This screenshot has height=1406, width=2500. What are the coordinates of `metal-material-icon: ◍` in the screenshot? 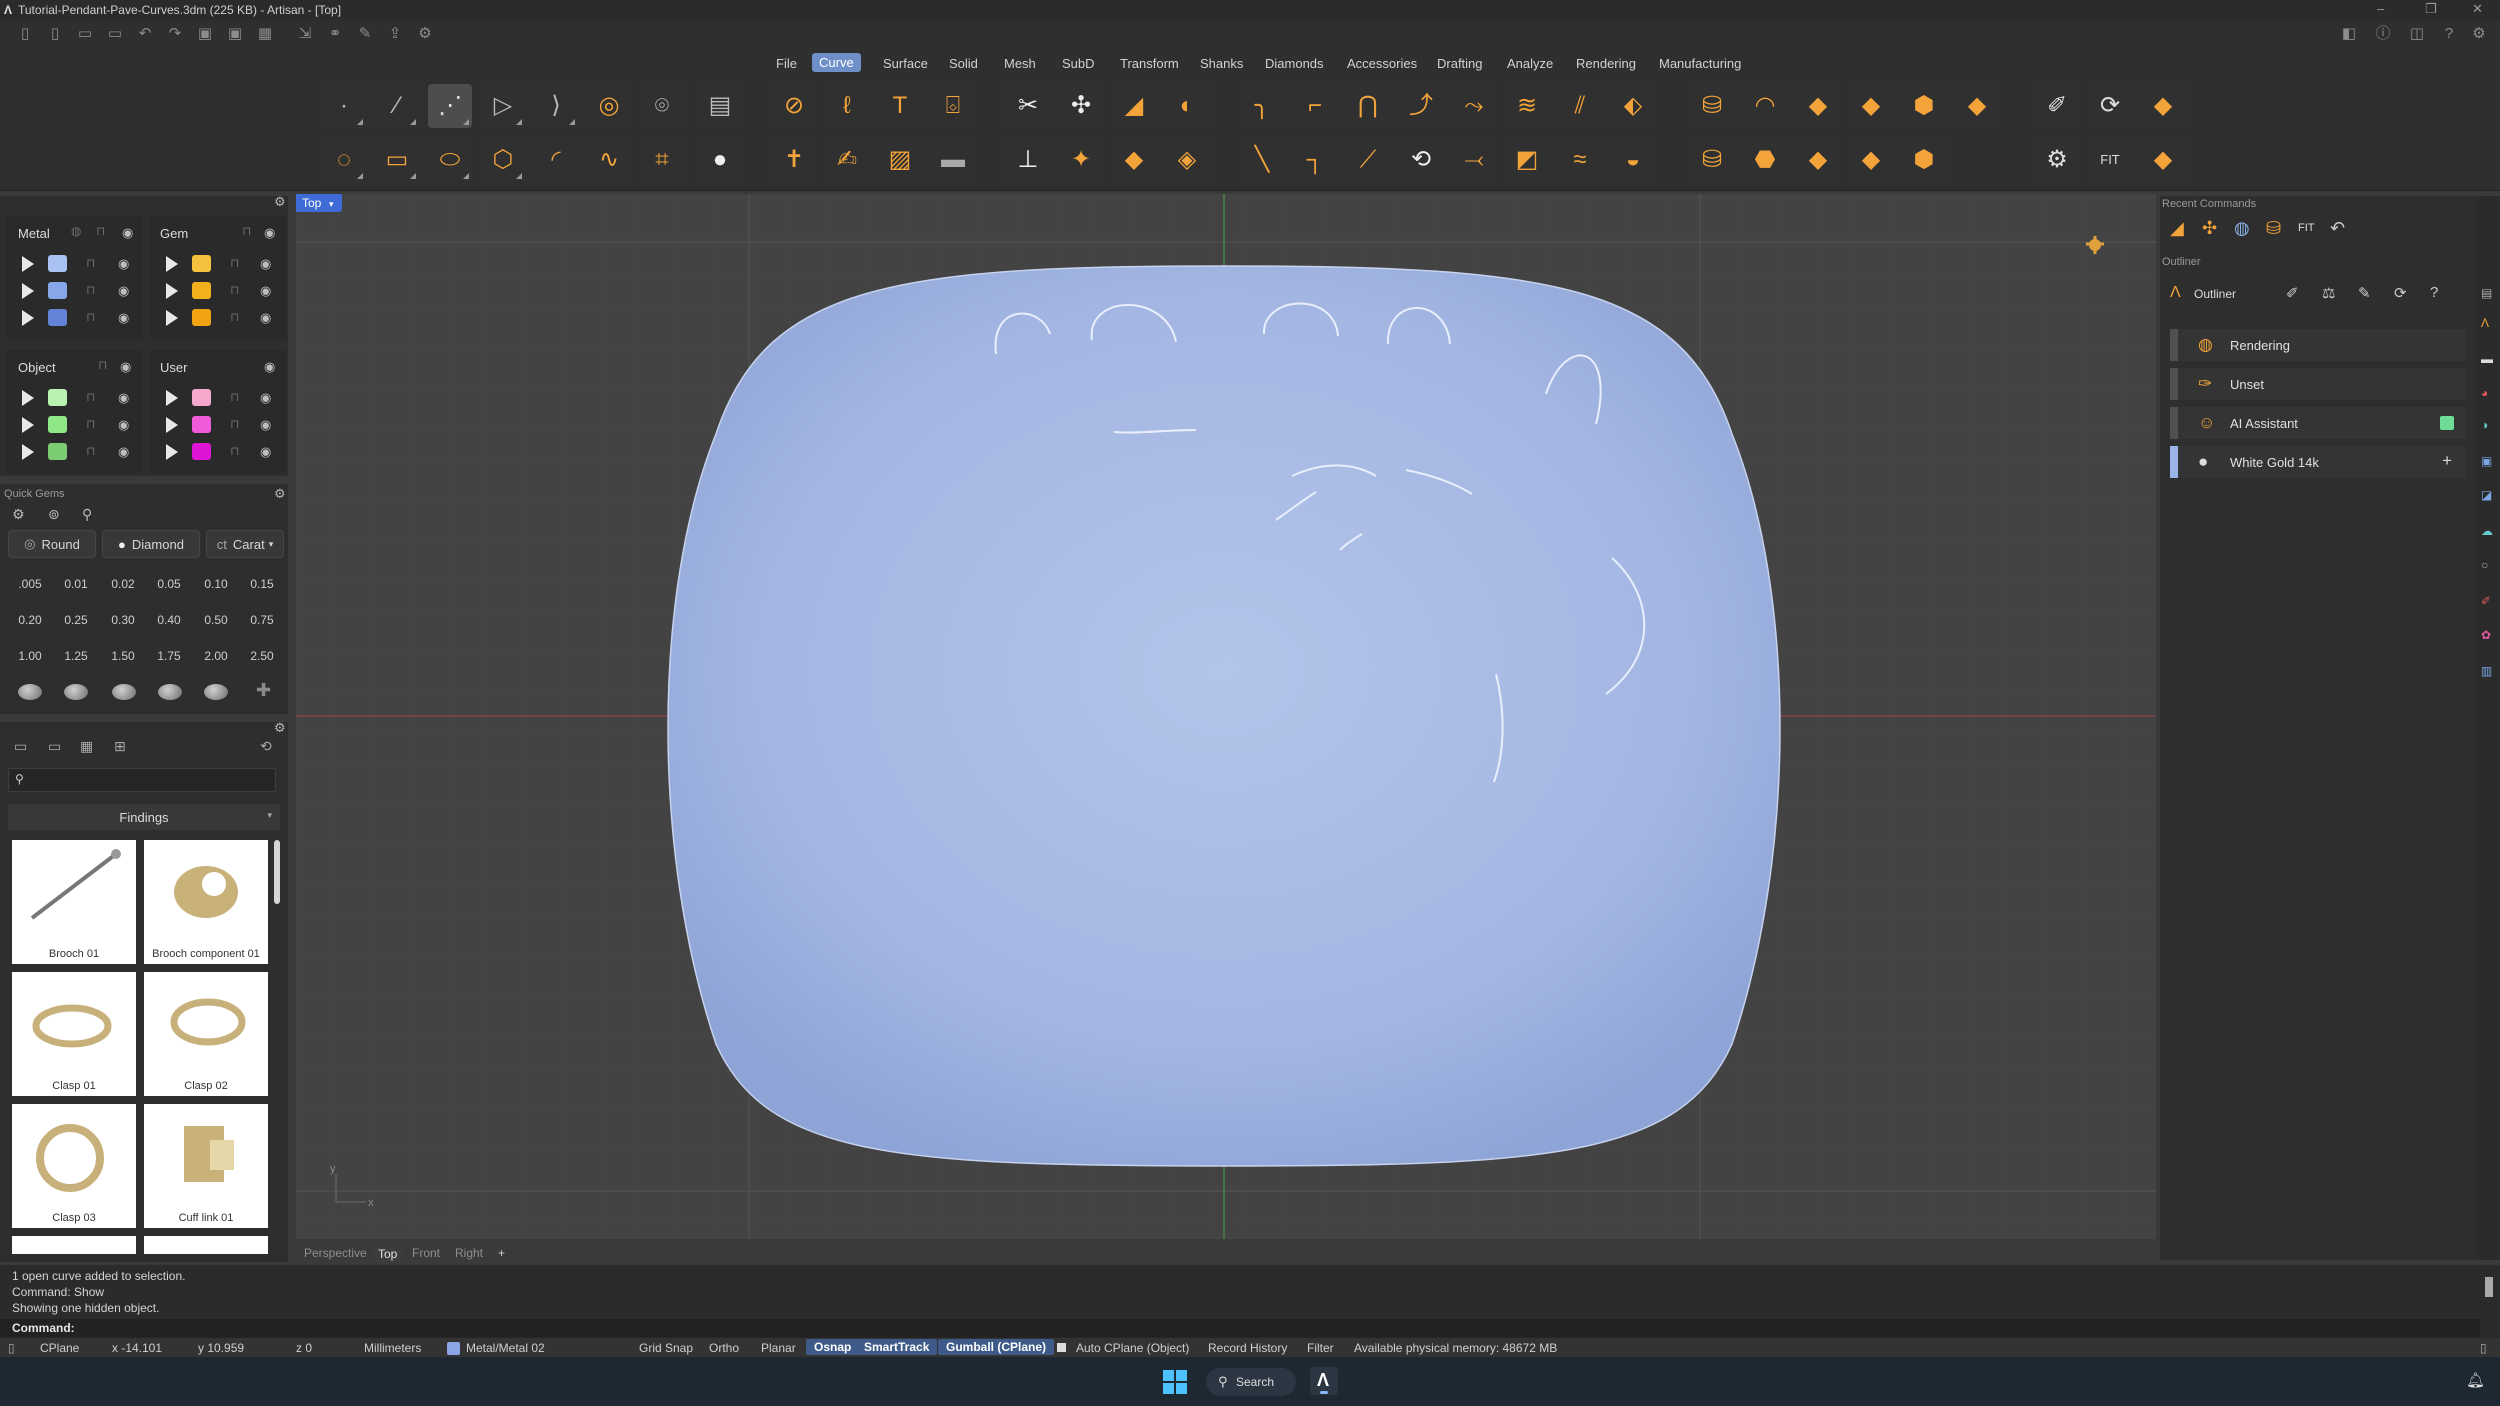 It's located at (77, 231).